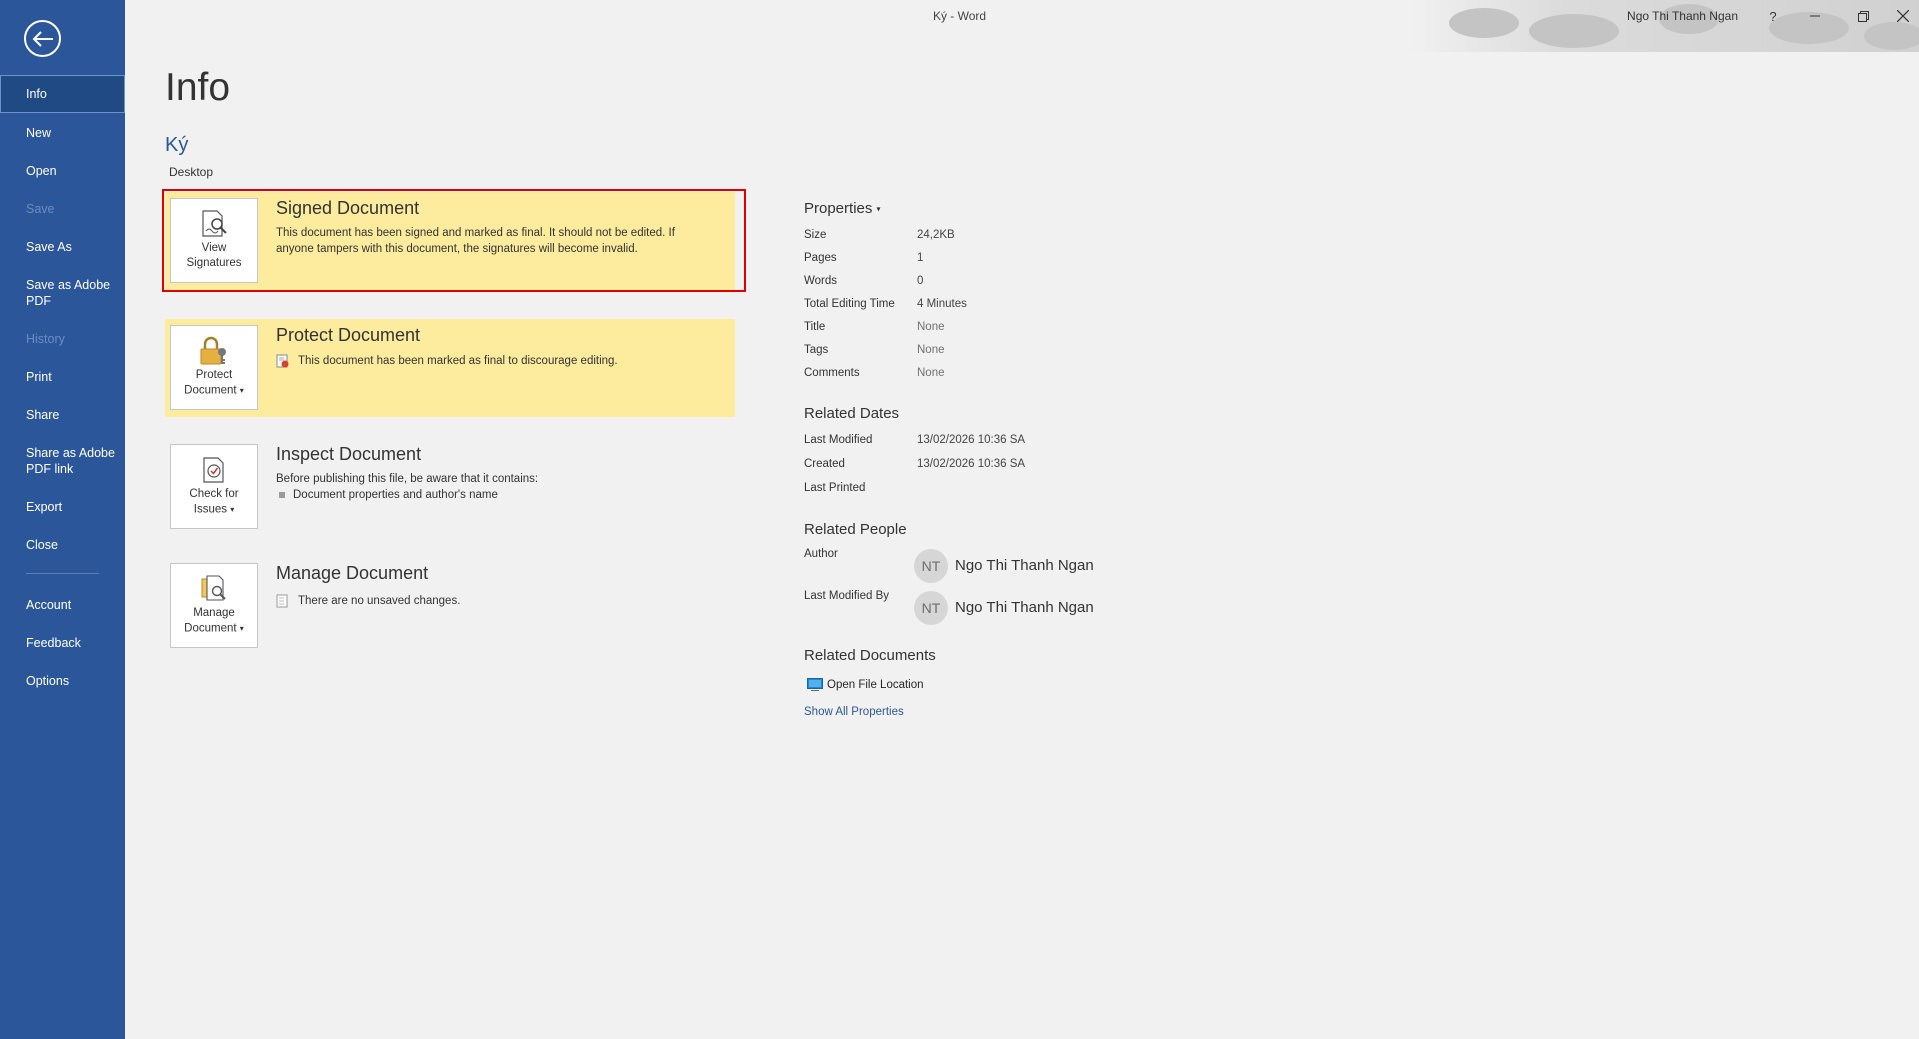  What do you see at coordinates (62, 507) in the screenshot?
I see `nav-export: Export` at bounding box center [62, 507].